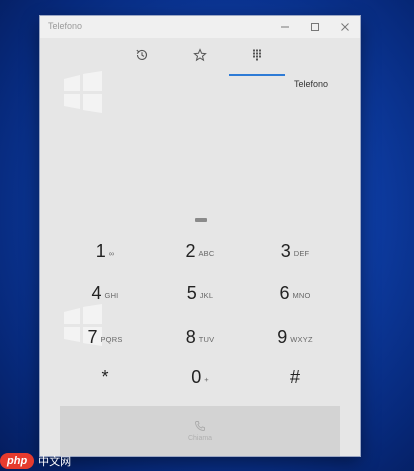  I want to click on maximize-icon, so click(315, 27).